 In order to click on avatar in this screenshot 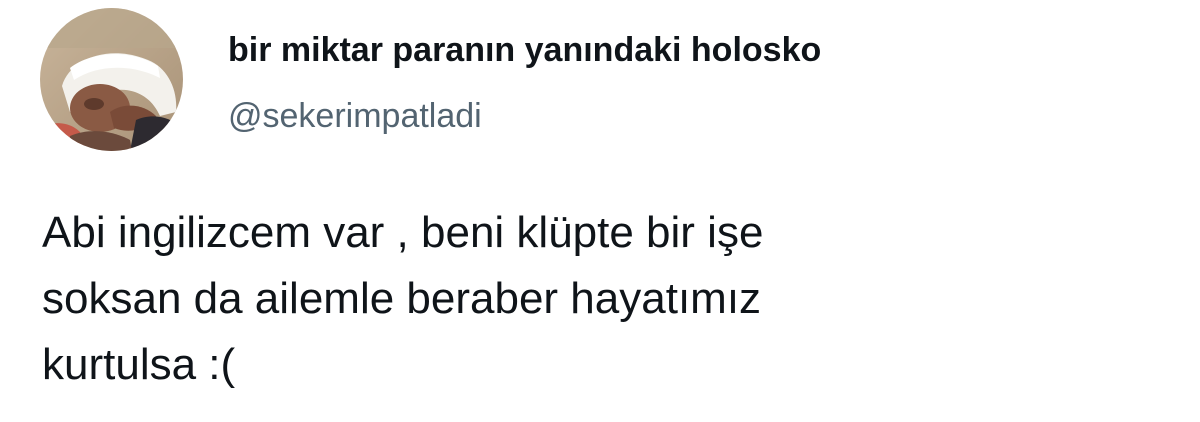, I will do `click(111, 79)`.